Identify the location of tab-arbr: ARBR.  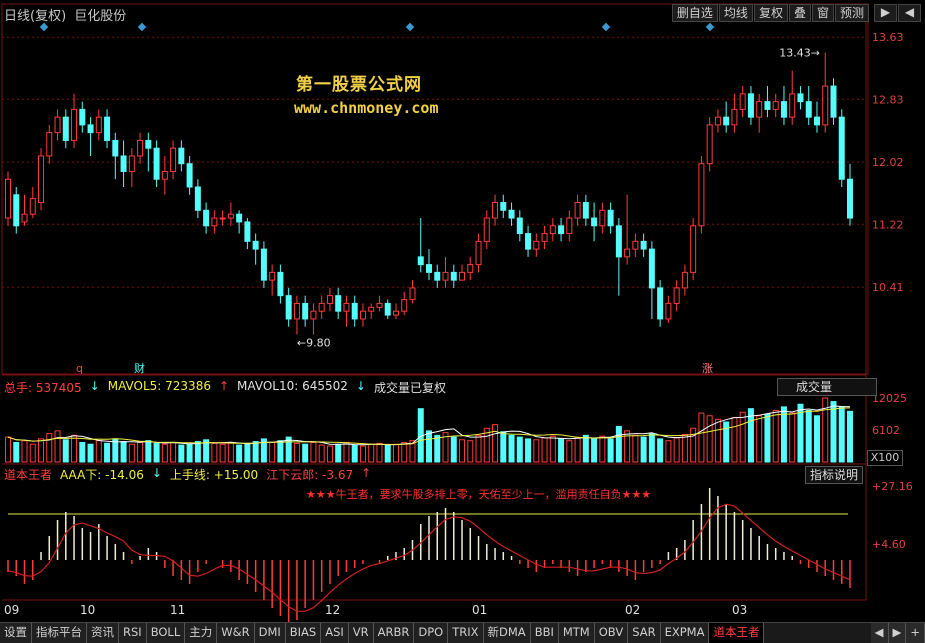
(394, 633).